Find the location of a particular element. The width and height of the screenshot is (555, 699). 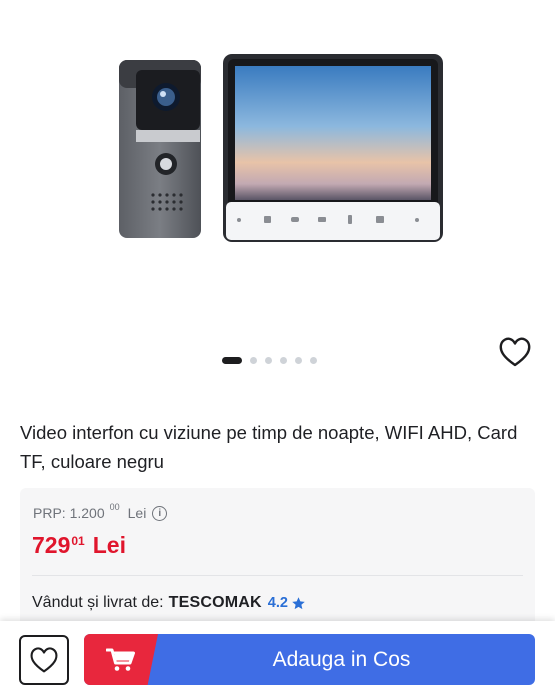

price-currency: Lei is located at coordinates (109, 545).